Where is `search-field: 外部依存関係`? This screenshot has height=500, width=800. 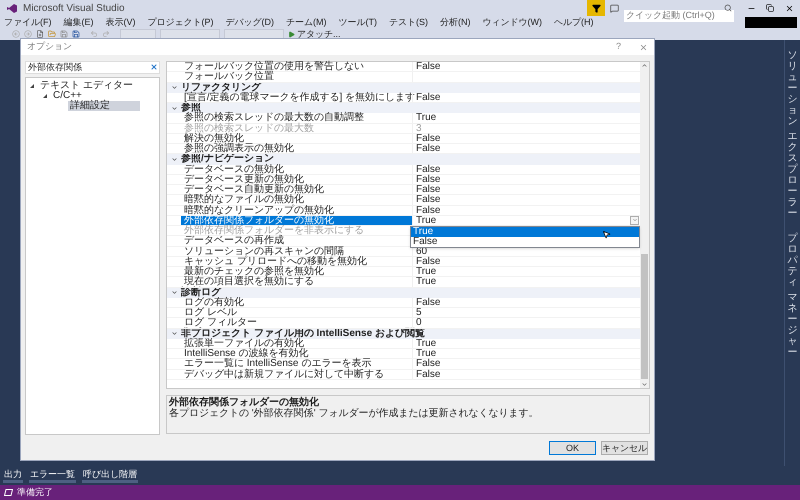
search-field: 外部依存関係 is located at coordinates (92, 67).